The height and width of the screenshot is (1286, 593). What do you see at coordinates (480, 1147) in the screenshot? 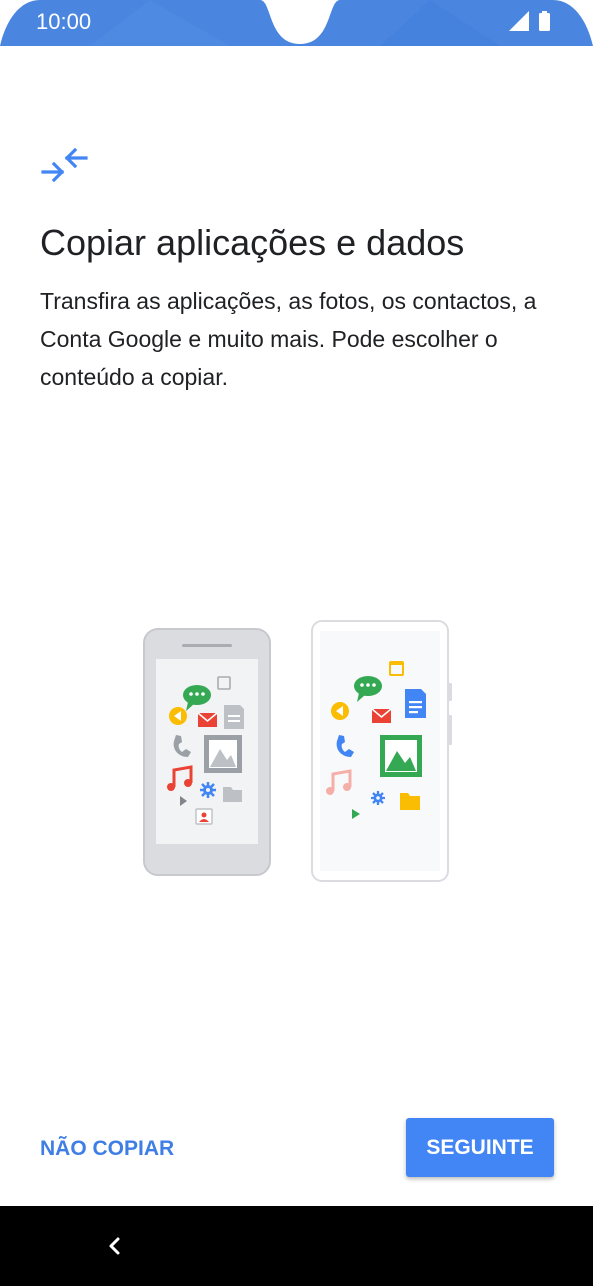
I see `next-button: SEGUINTE` at bounding box center [480, 1147].